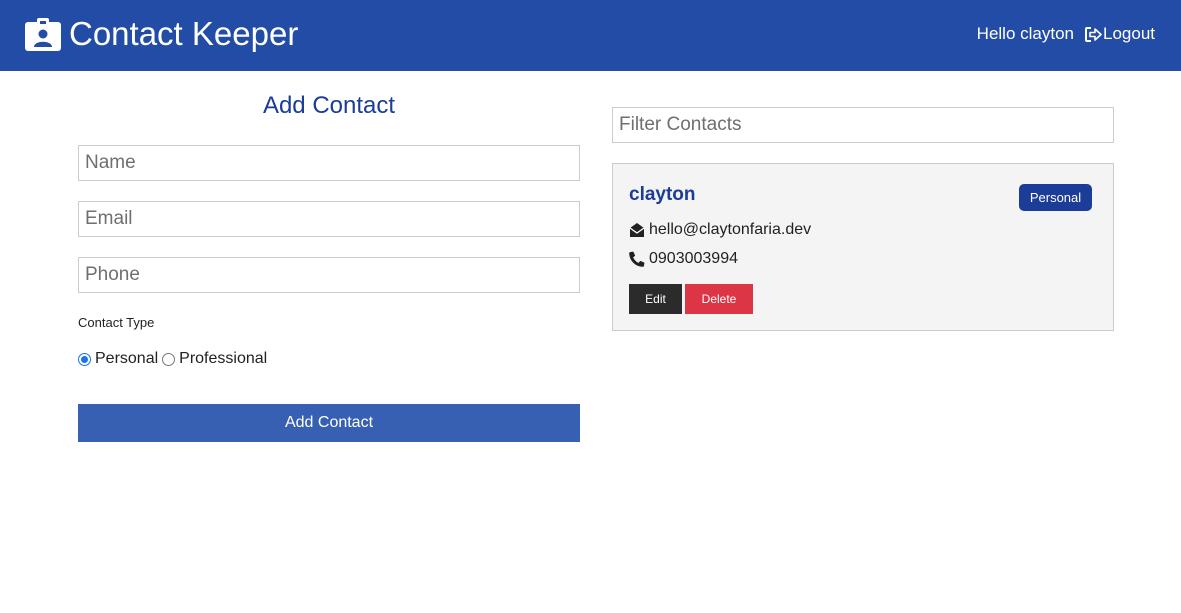  What do you see at coordinates (637, 259) in the screenshot?
I see `phone-icon` at bounding box center [637, 259].